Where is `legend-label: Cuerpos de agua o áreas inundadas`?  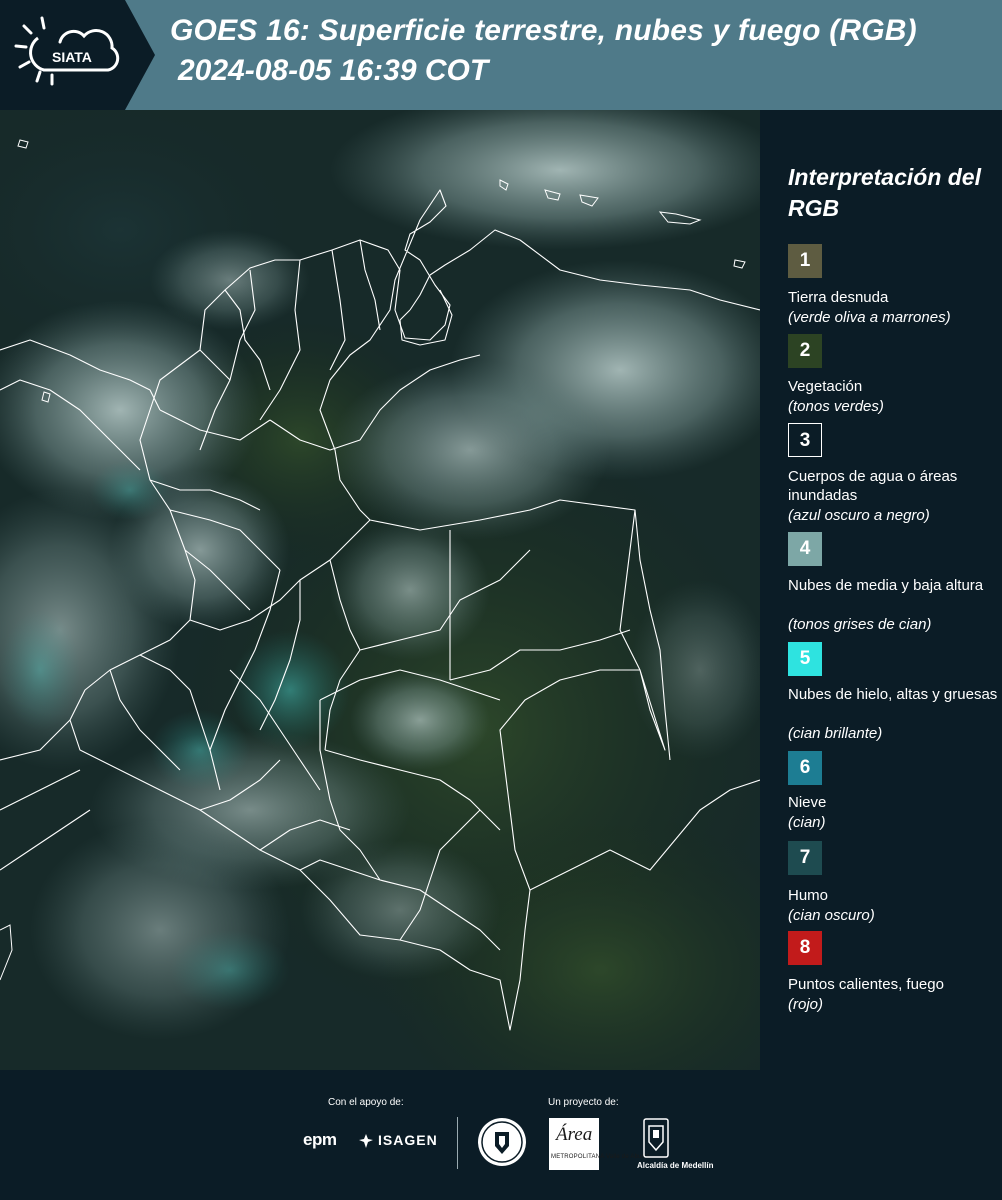
legend-label: Cuerpos de agua o áreas inundadas is located at coordinates (873, 486).